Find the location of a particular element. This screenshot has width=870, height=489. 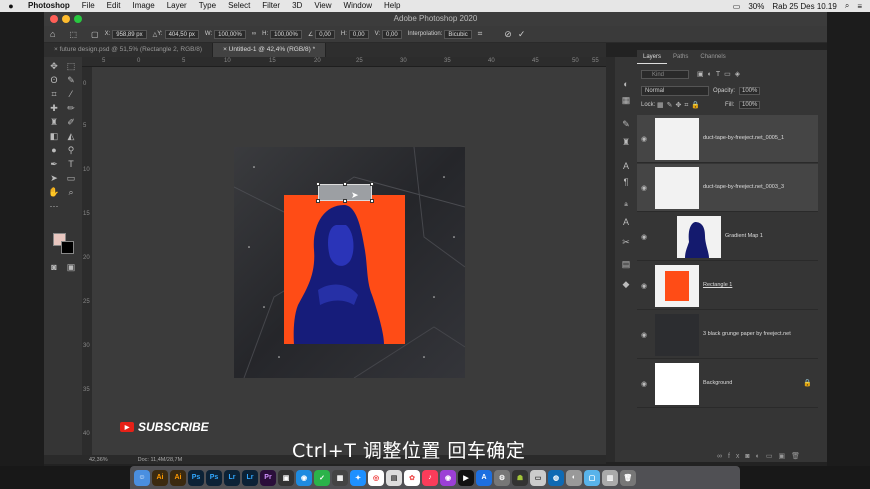

layer-row: ◉ Rectangle 1 is located at coordinates (727, 286).